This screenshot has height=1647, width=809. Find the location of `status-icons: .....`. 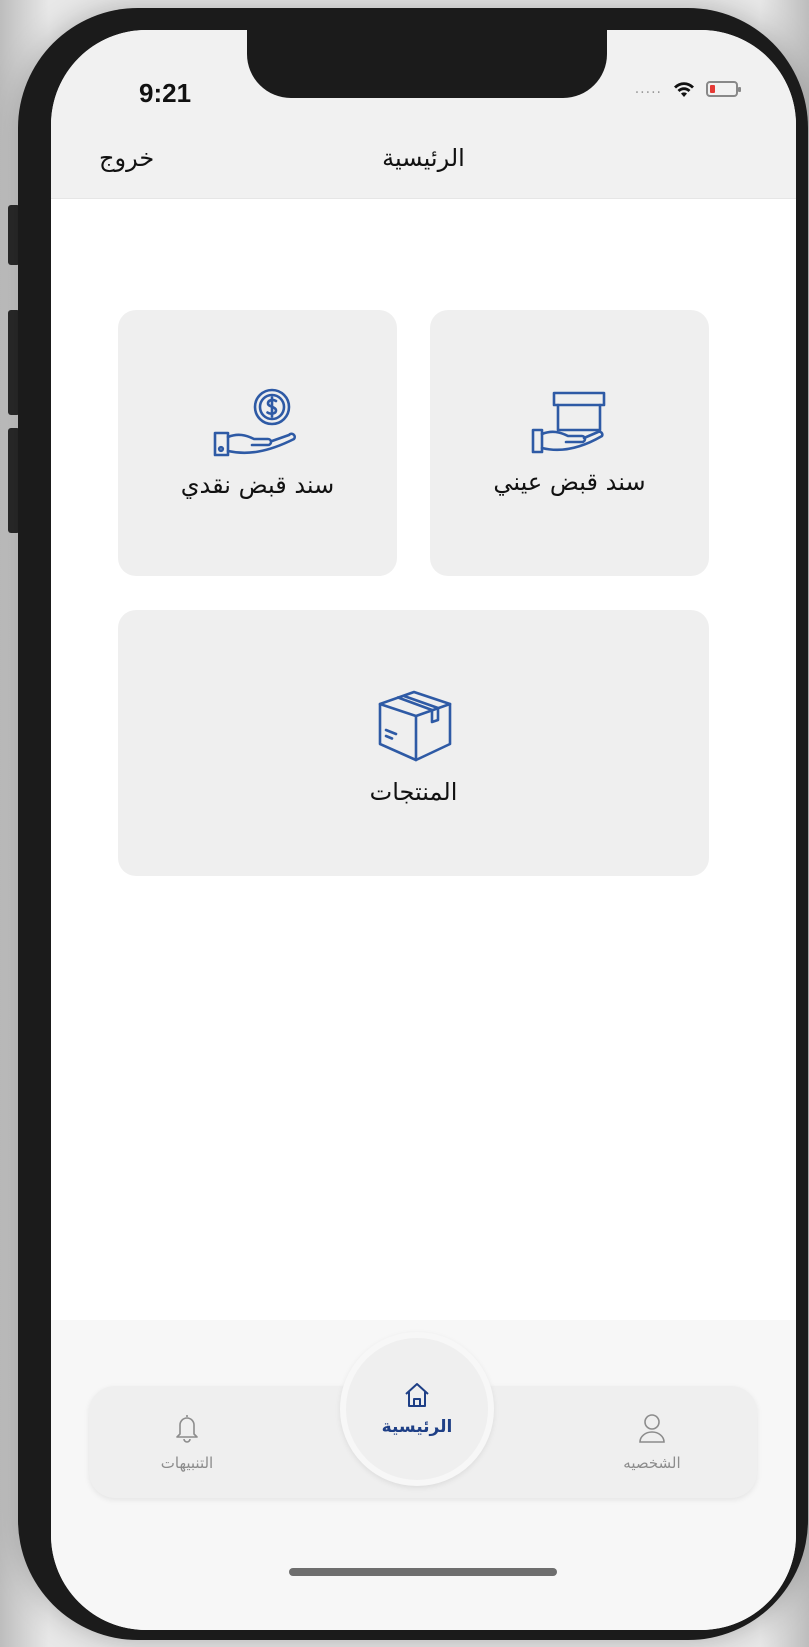

status-icons: ..... is located at coordinates (687, 89).